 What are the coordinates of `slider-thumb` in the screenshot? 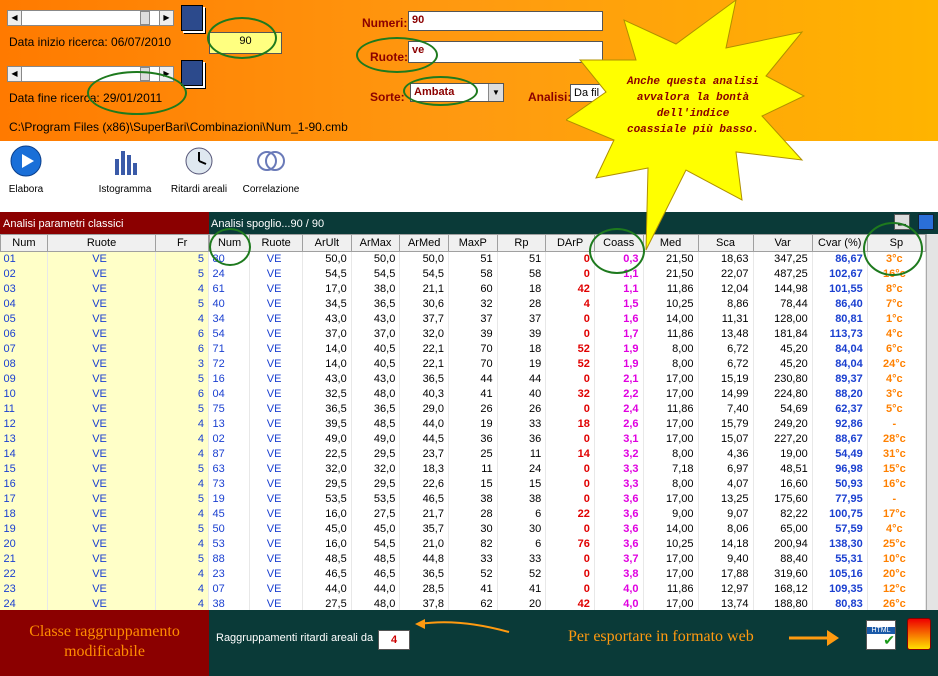 It's located at (145, 18).